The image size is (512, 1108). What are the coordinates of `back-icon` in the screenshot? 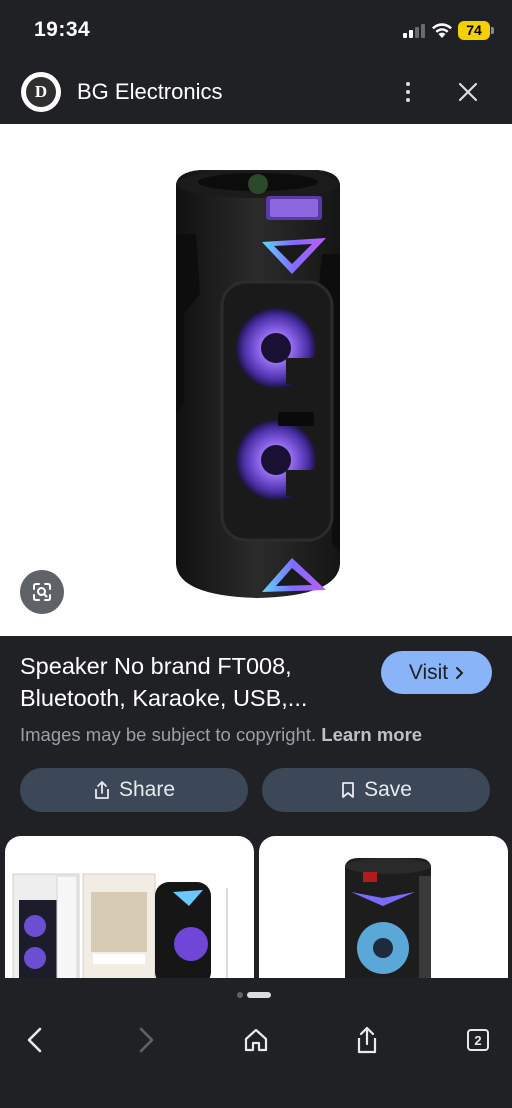 It's located at (35, 1040).